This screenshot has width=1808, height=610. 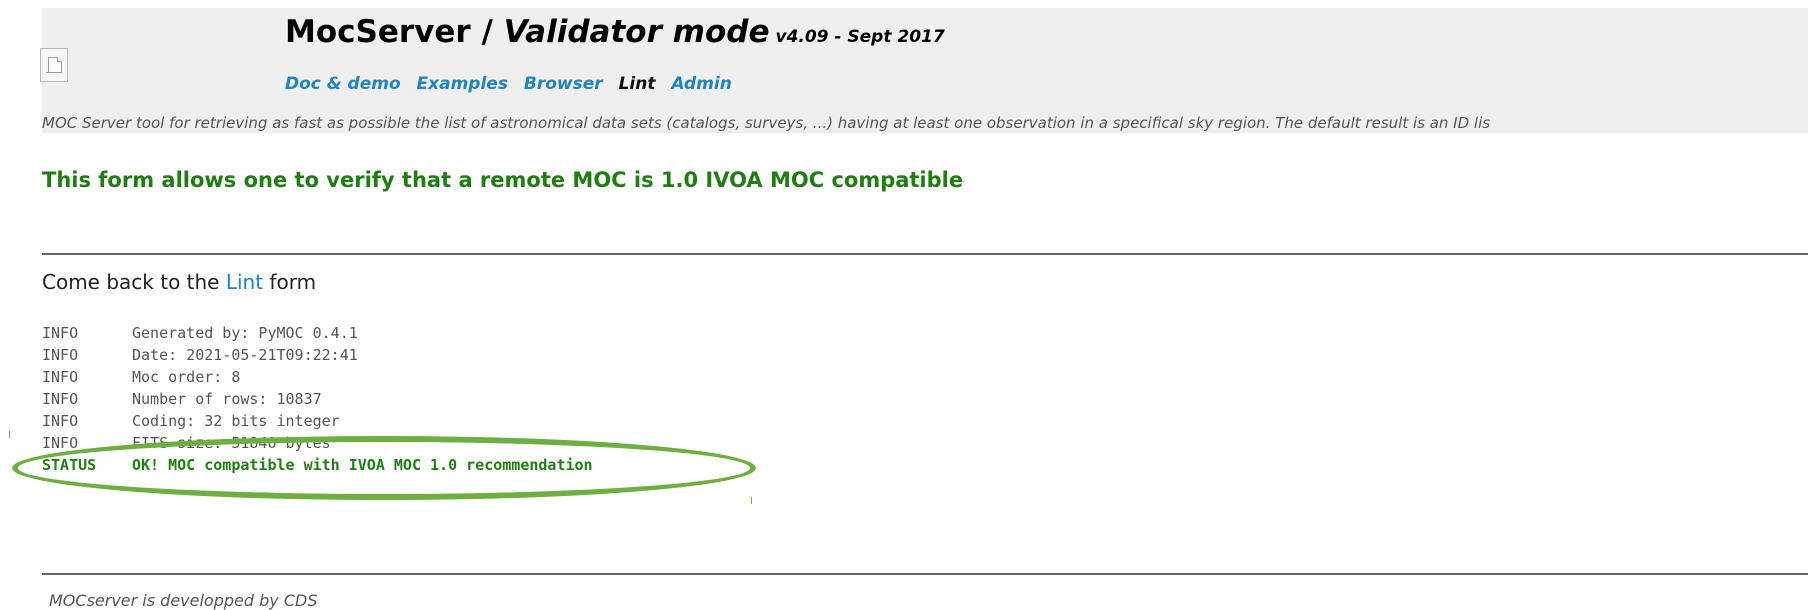 I want to click on version-label: v4.09 - Sept 2017, so click(x=860, y=37).